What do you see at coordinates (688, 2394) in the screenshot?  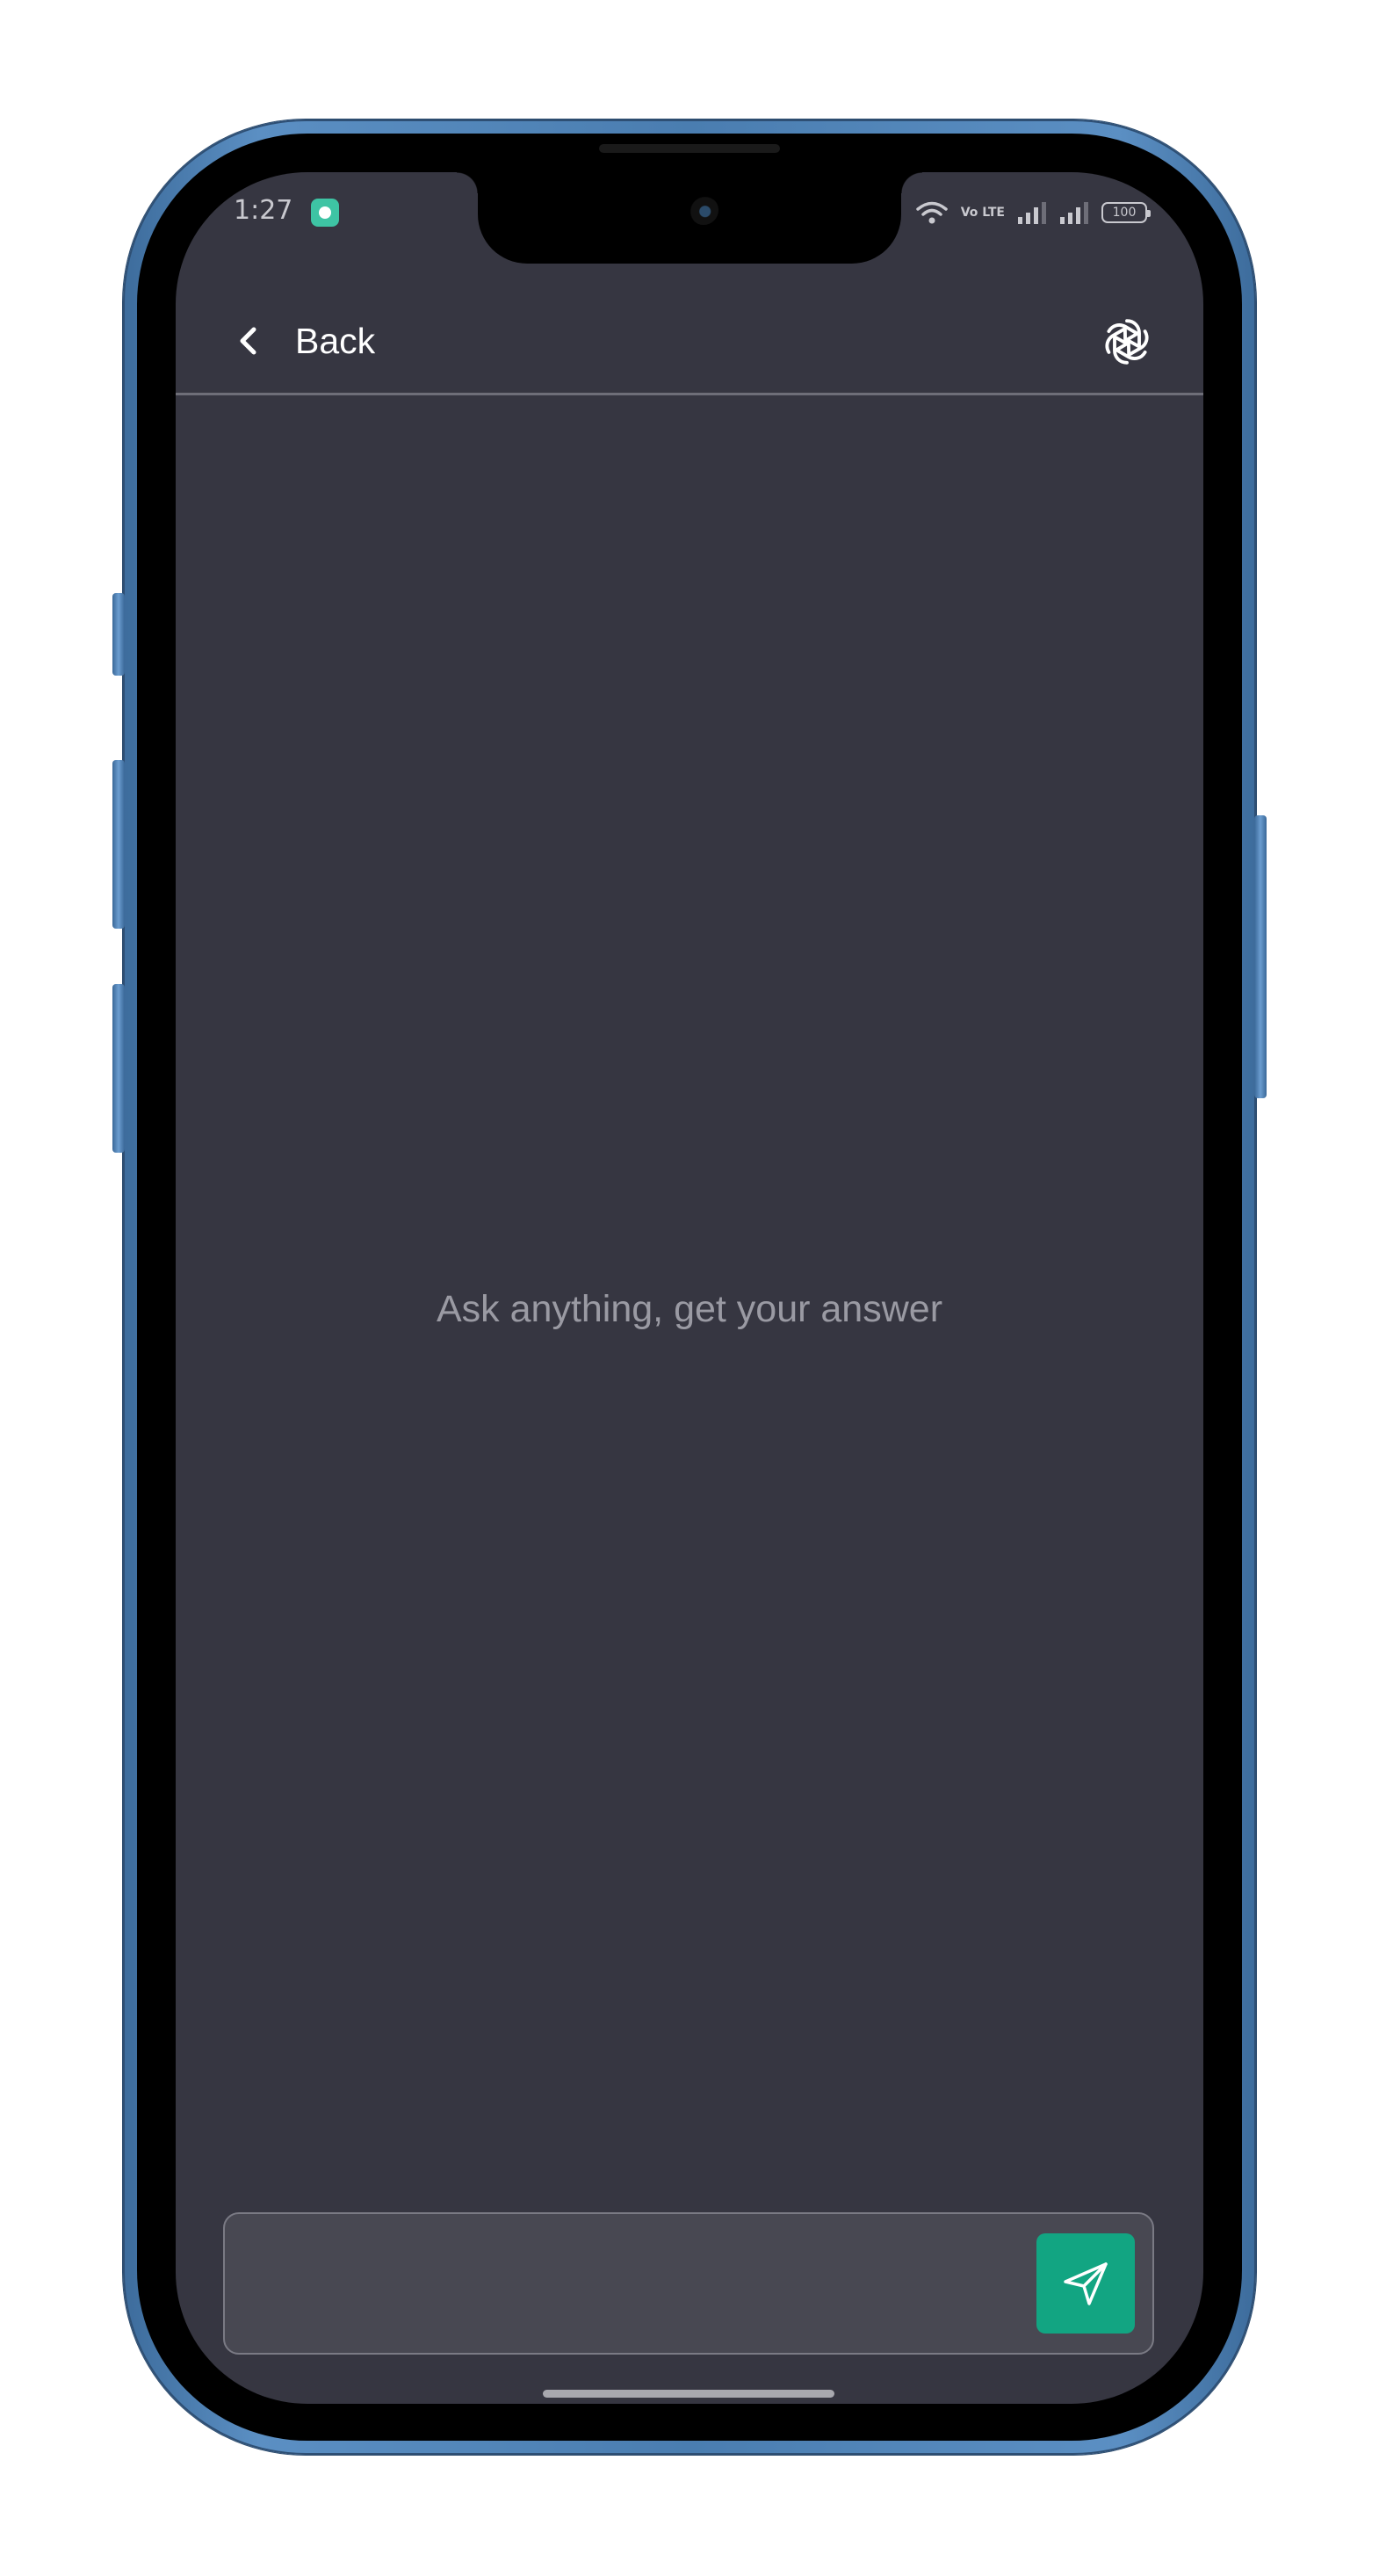 I see `home-indicator` at bounding box center [688, 2394].